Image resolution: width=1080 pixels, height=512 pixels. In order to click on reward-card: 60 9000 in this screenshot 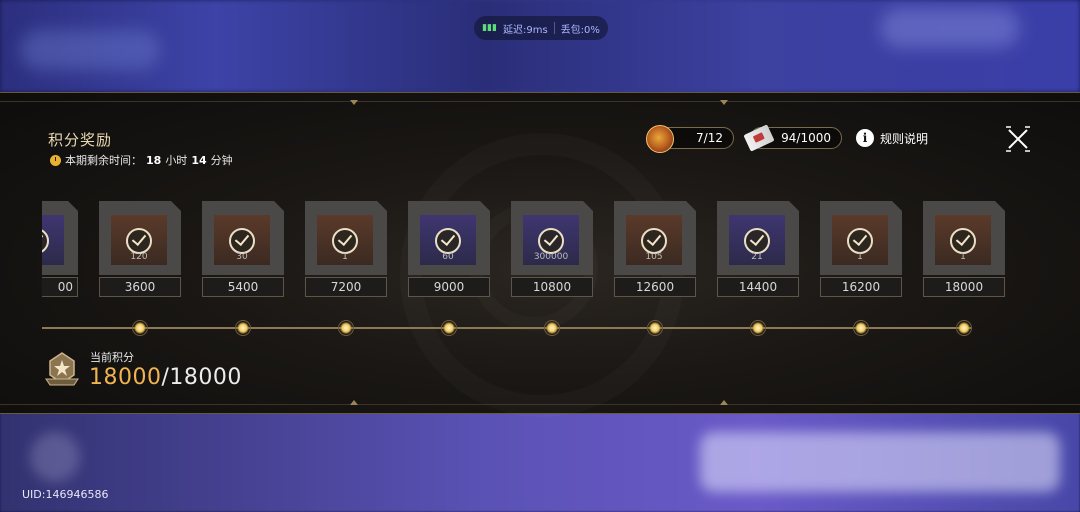, I will do `click(449, 249)`.